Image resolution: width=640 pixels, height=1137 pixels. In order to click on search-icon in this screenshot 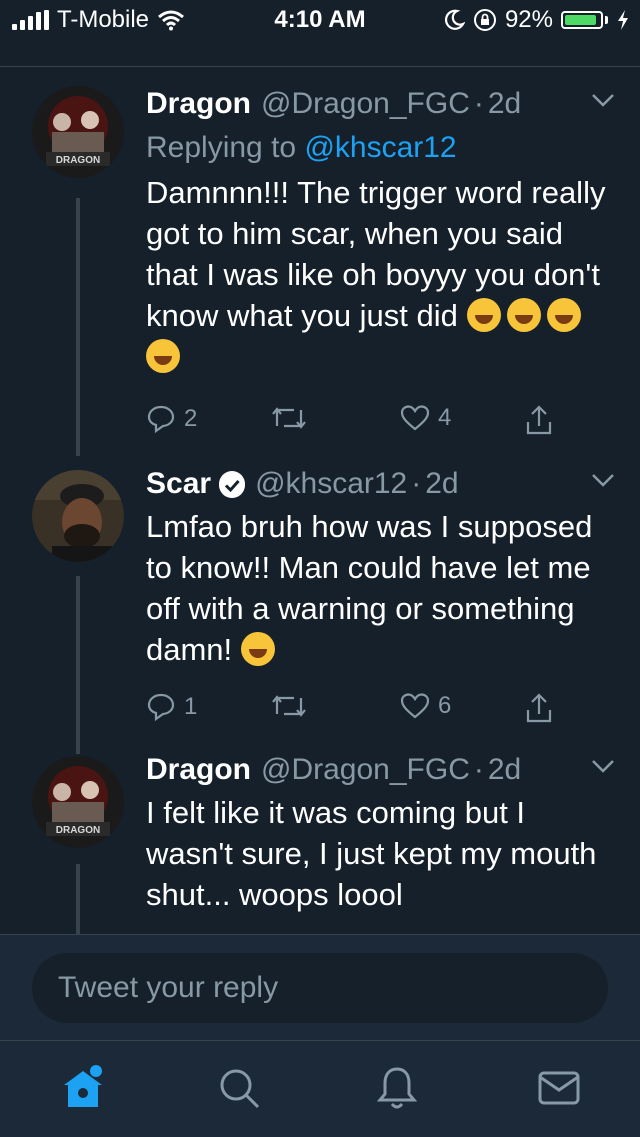, I will do `click(240, 1089)`.